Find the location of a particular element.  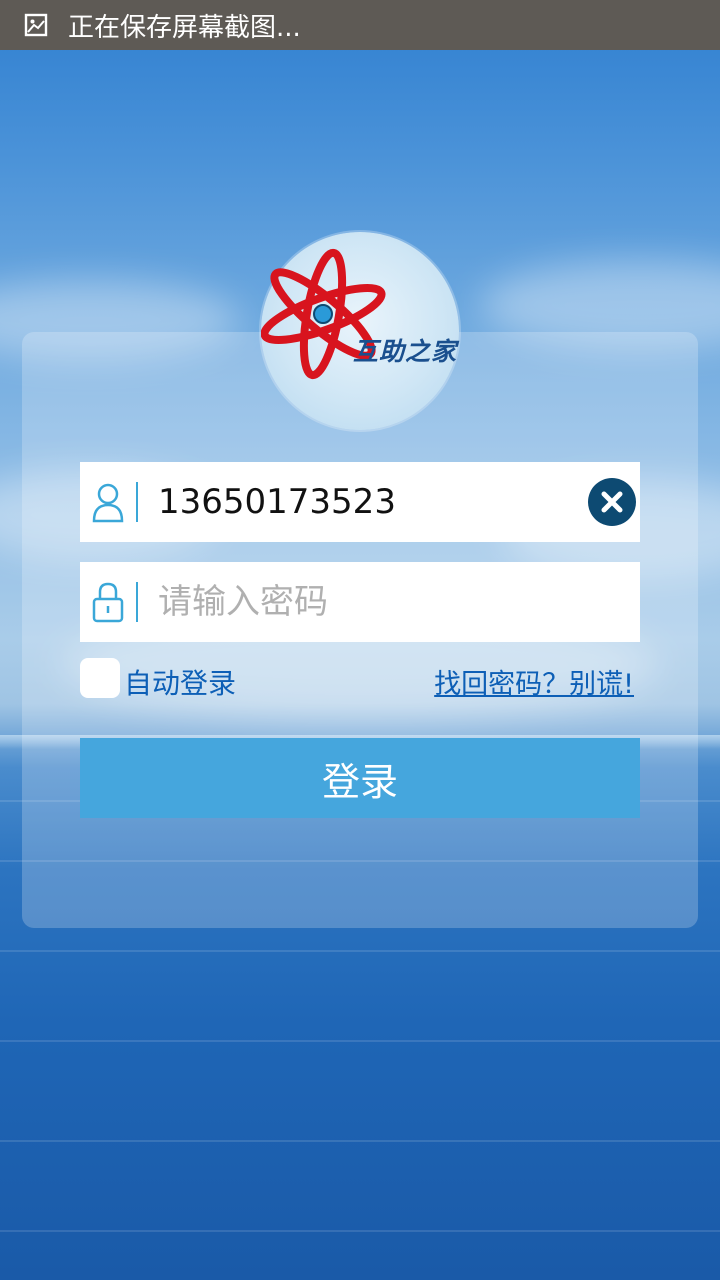

login-button: 登录 is located at coordinates (360, 778).